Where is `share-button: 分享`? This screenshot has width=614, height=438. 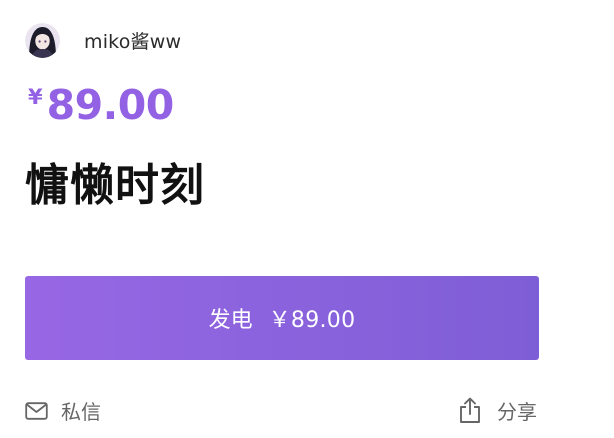 share-button: 分享 is located at coordinates (497, 410).